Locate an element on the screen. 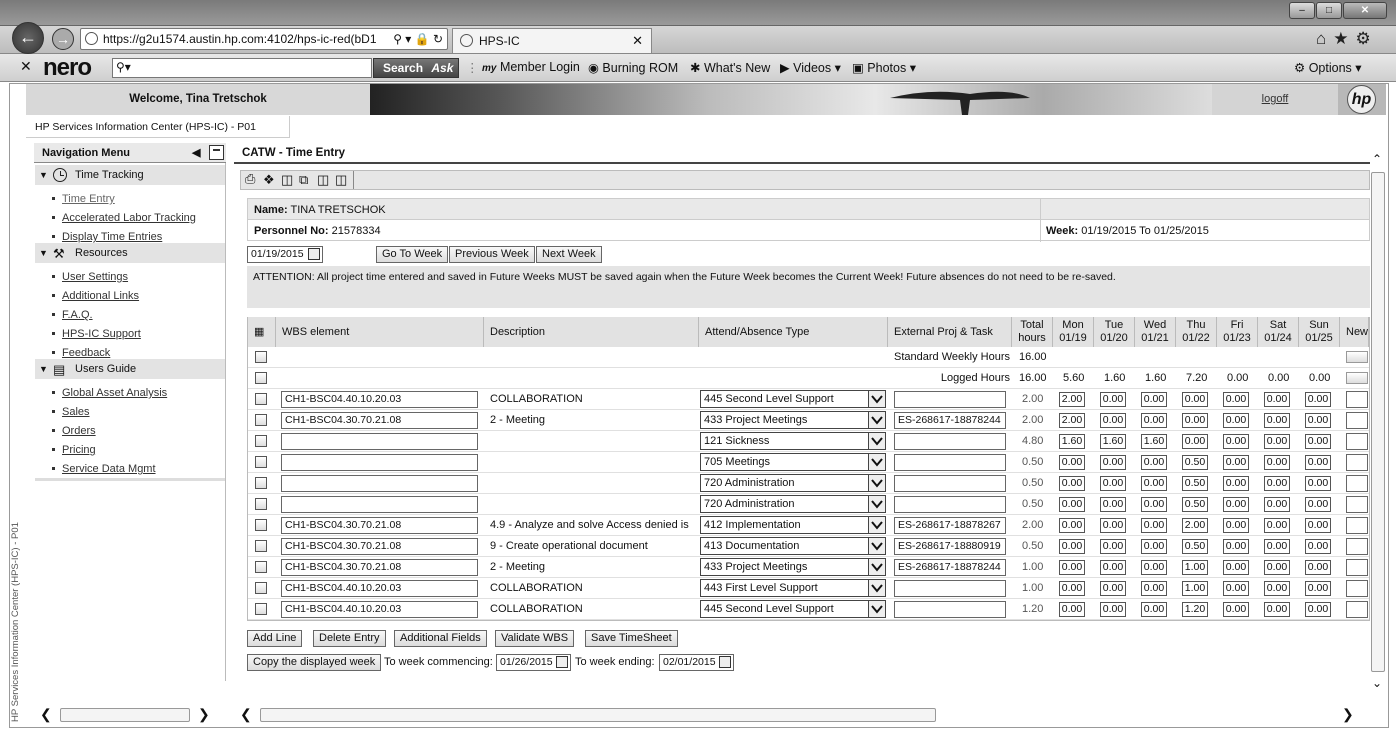  week-date-input: 01/19/2015 is located at coordinates (285, 254).